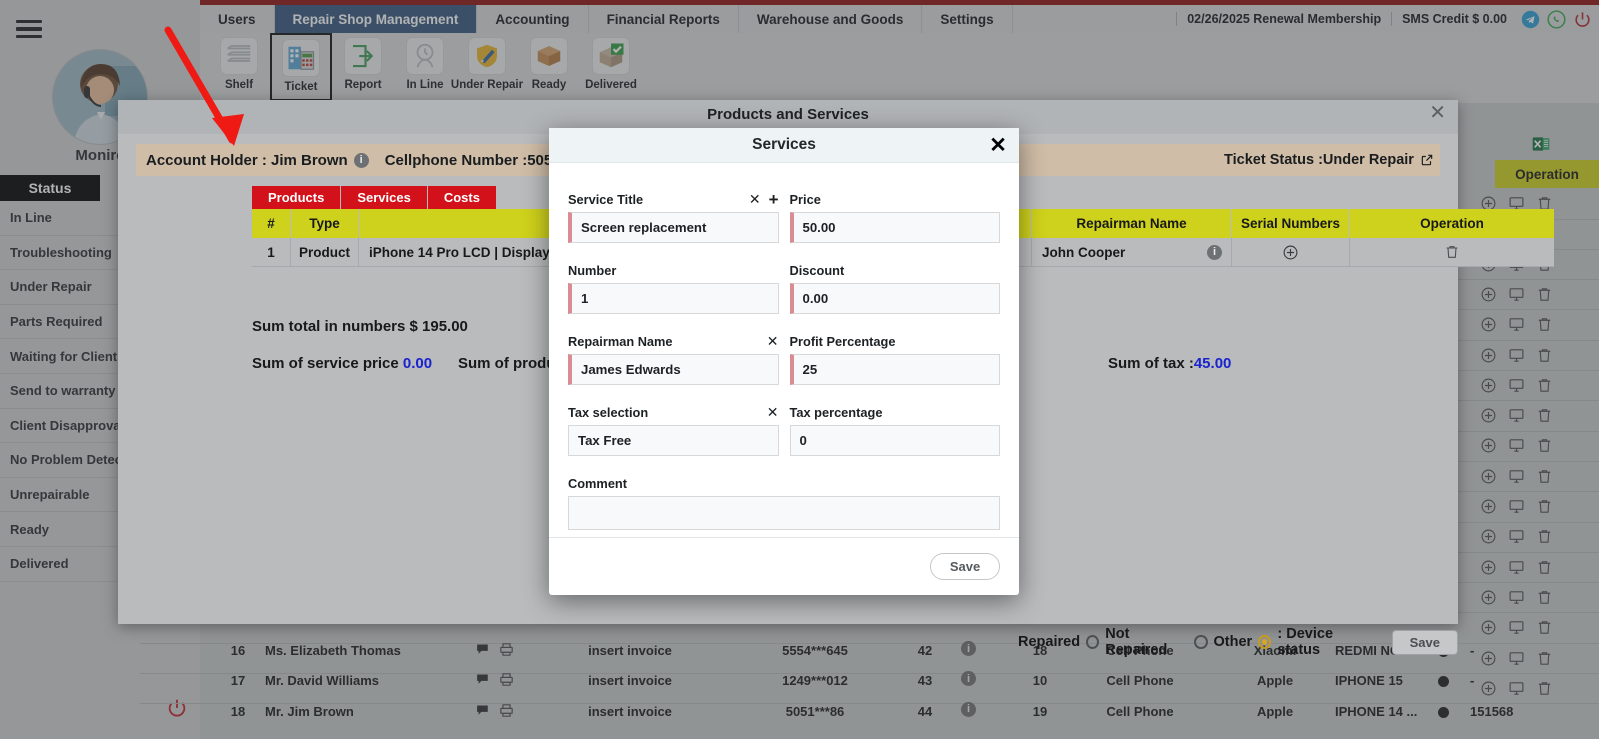 Image resolution: width=1599 pixels, height=739 pixels. What do you see at coordinates (1427, 160) in the screenshot?
I see `external-link-icon` at bounding box center [1427, 160].